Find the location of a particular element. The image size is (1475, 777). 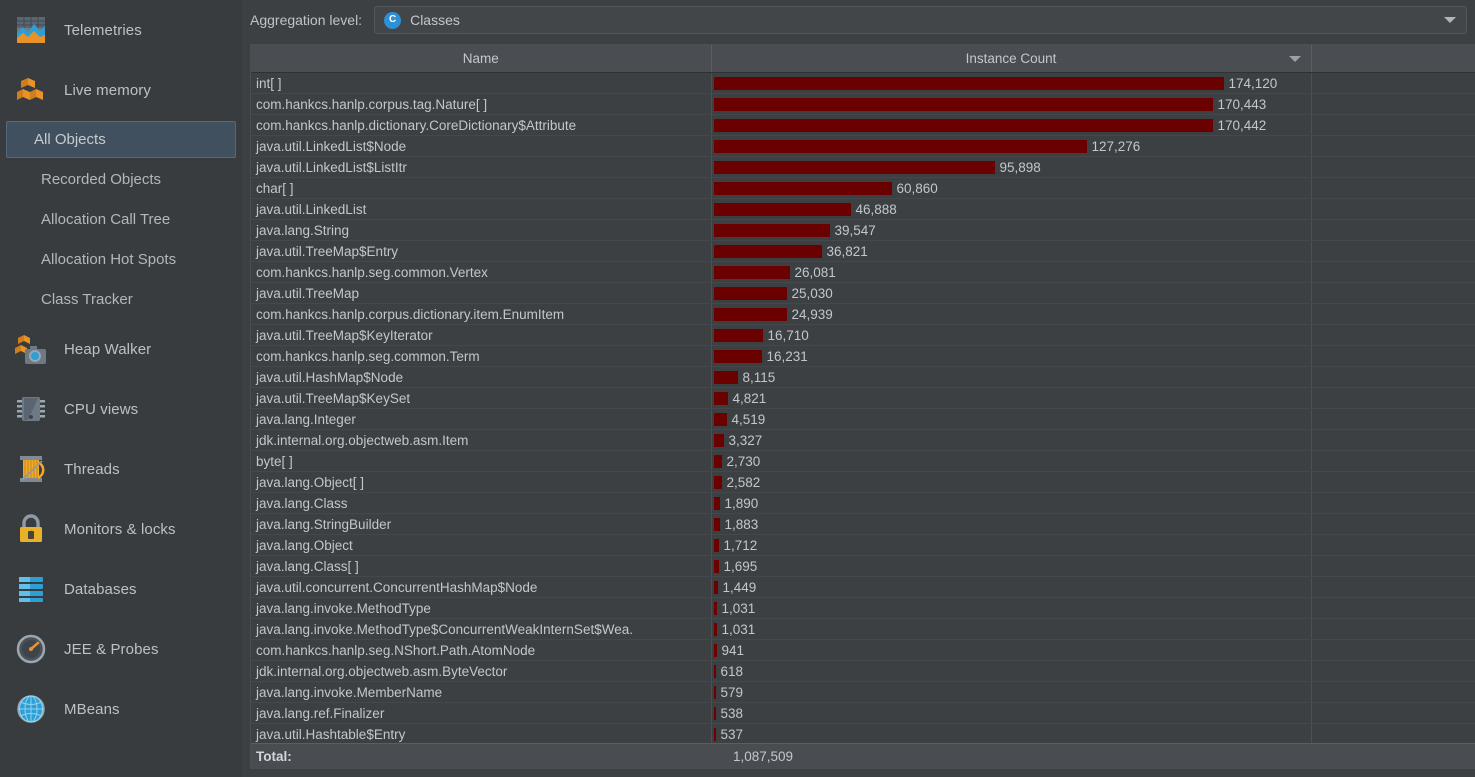

sidebar-item-allocation-call-tree: Allocation Call Tree is located at coordinates (121, 219).